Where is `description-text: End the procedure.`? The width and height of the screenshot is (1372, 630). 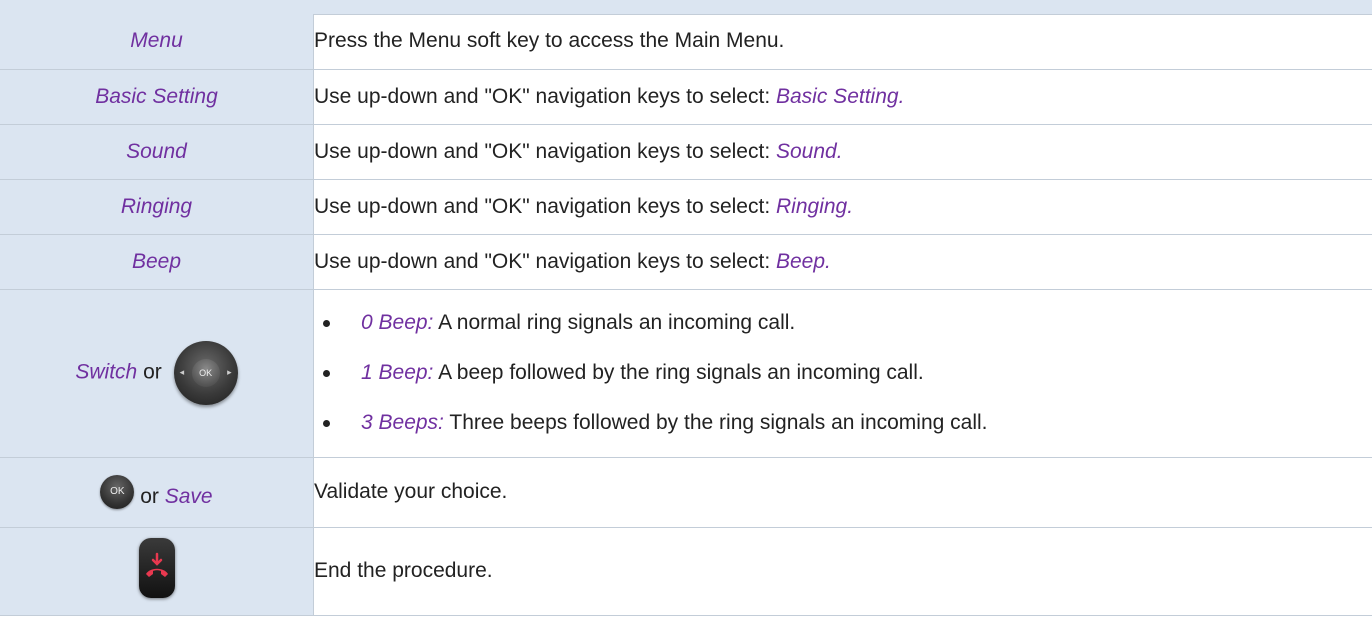
description-text: End the procedure. is located at coordinates (403, 570).